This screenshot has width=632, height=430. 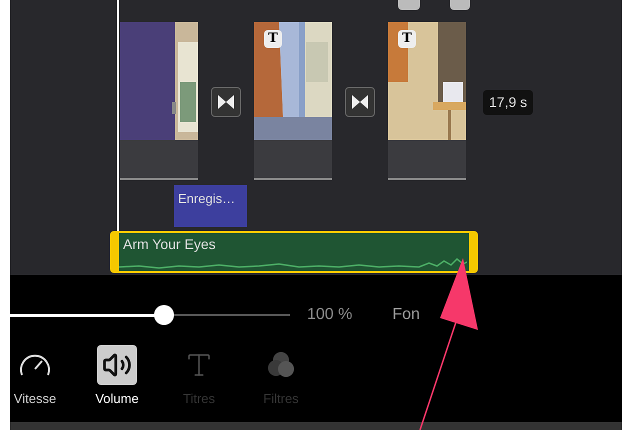 What do you see at coordinates (406, 315) in the screenshot?
I see `fade-label: Fon` at bounding box center [406, 315].